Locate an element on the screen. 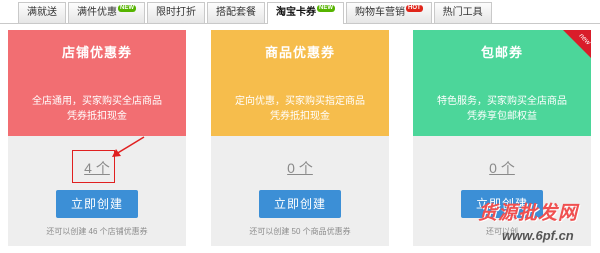 Image resolution: width=600 pixels, height=253 pixels. tab-xianshi-dazhe: 限时打折 is located at coordinates (176, 12).